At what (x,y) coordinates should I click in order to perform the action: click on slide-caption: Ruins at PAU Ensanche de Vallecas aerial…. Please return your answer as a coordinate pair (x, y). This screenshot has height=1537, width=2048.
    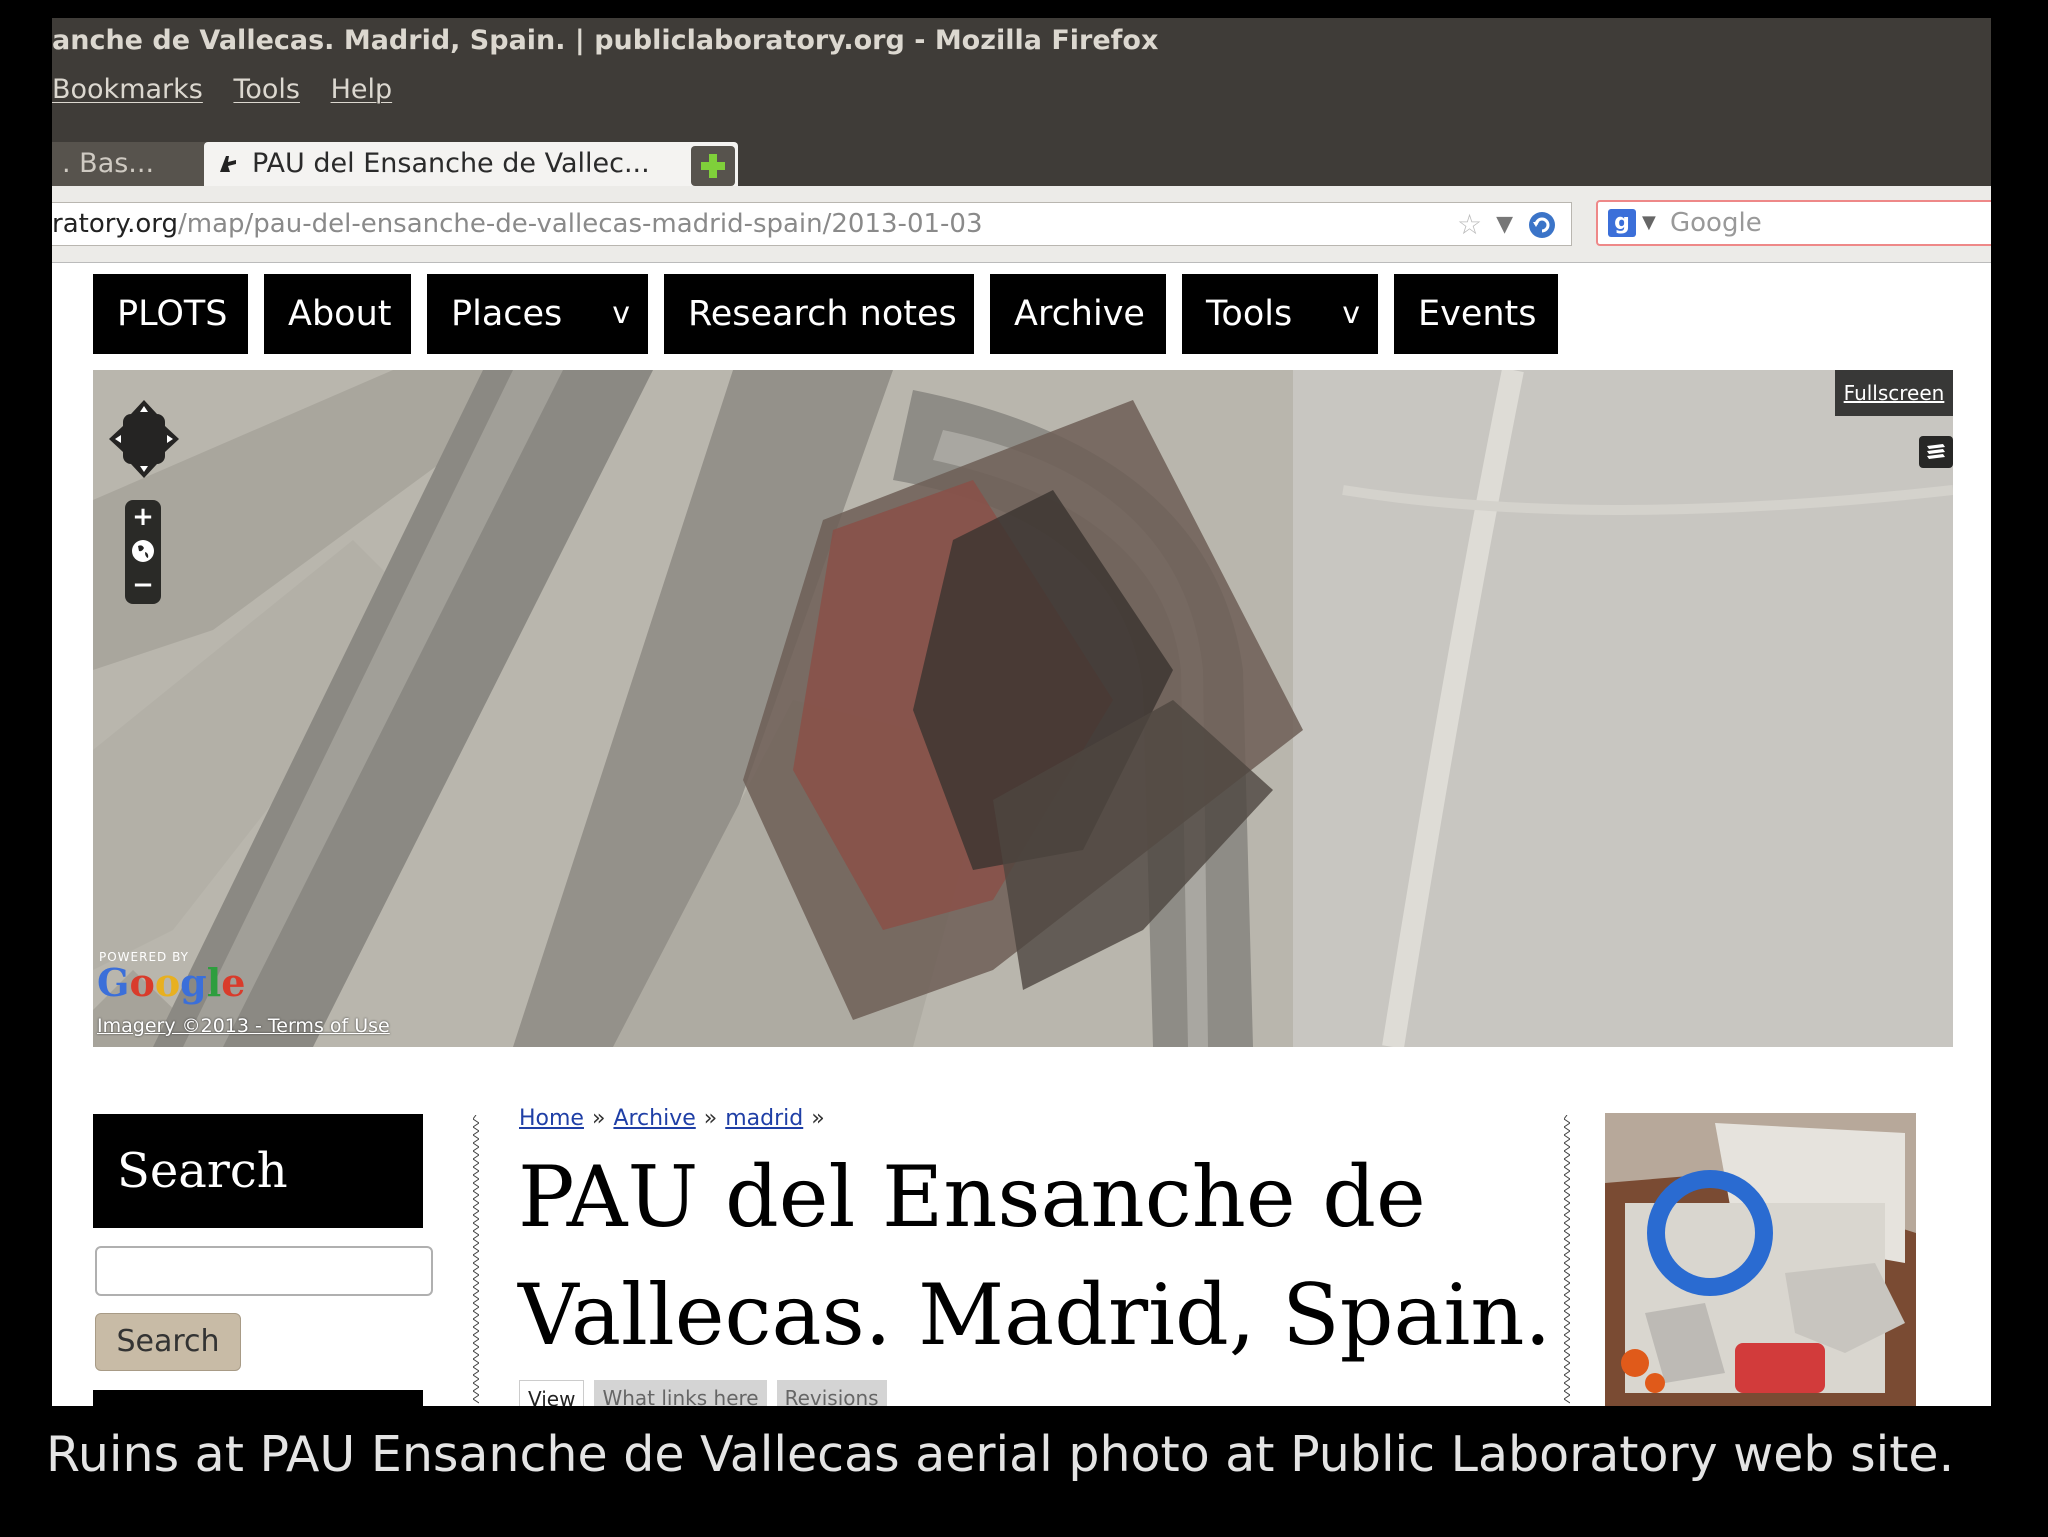
    Looking at the image, I should click on (1000, 1454).